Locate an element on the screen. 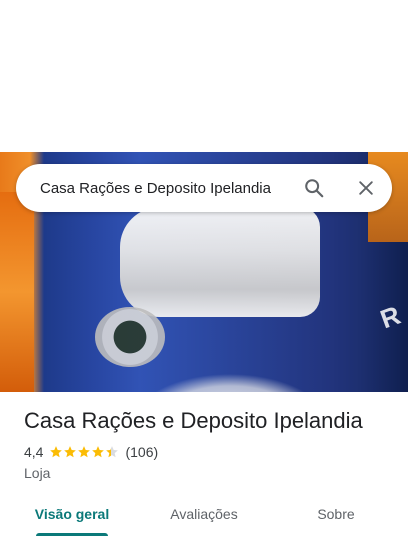  place-tabs: Visão geral Avaliações Sobre is located at coordinates (204, 515).